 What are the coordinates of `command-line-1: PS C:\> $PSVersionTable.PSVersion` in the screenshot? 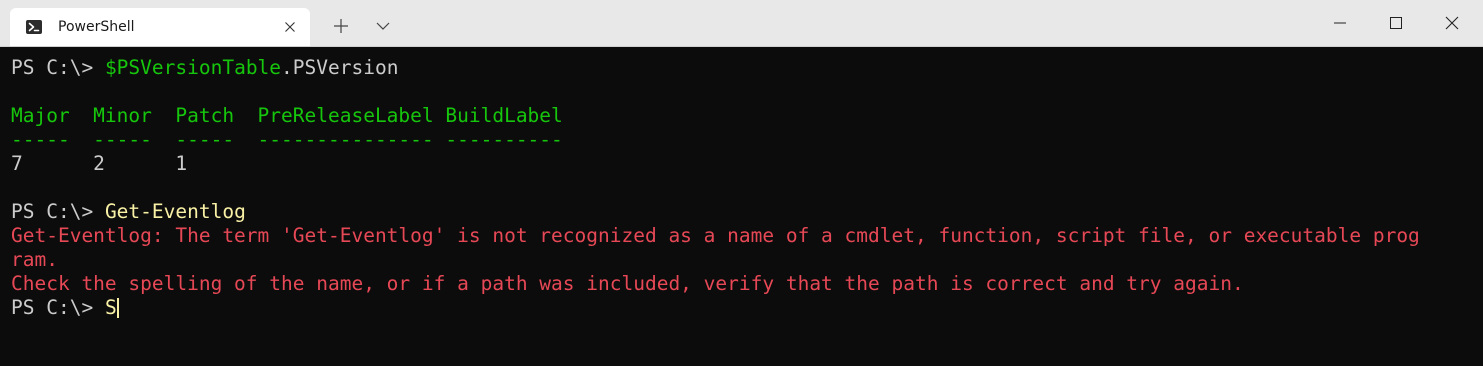 It's located at (204, 68).